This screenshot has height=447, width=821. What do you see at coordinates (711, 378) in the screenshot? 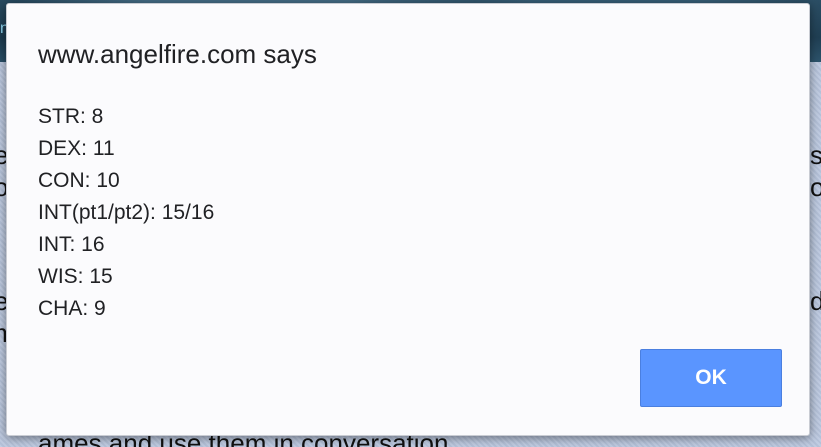
I see `ok-button: OK` at bounding box center [711, 378].